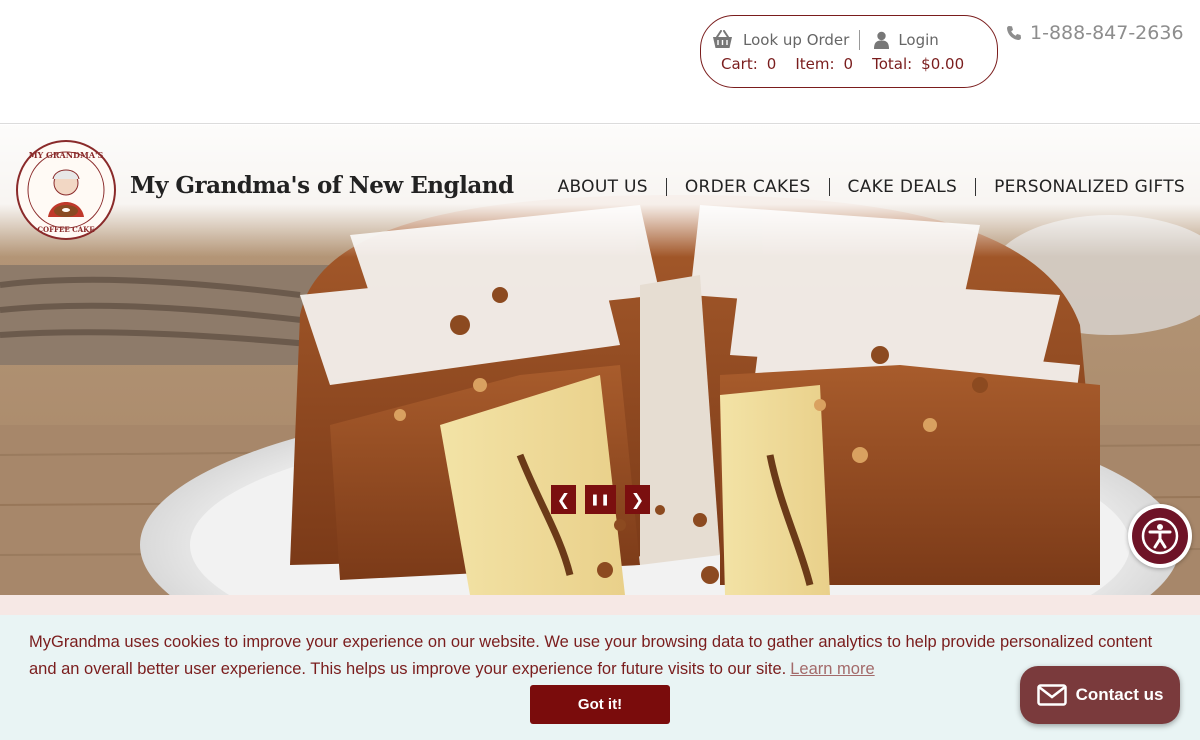 Image resolution: width=1200 pixels, height=740 pixels. What do you see at coordinates (748, 187) in the screenshot?
I see `nav-order-cakes: ORDER CAKES` at bounding box center [748, 187].